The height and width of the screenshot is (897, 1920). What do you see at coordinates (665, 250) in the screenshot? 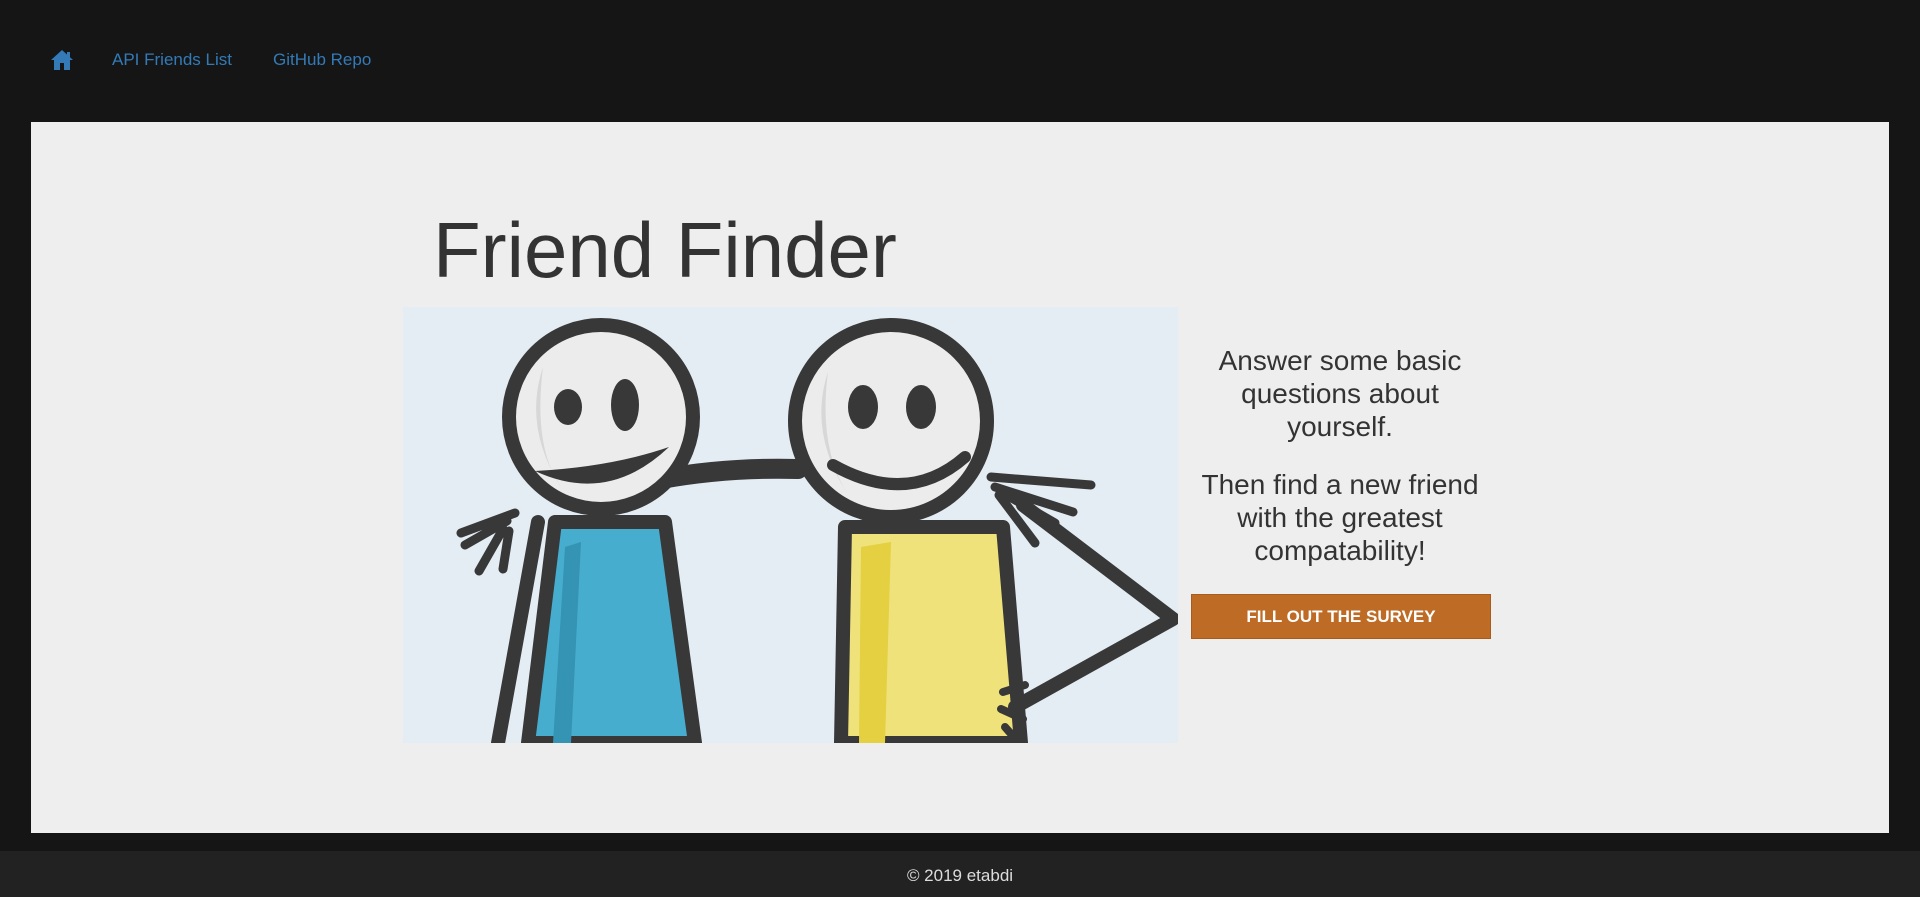
I see `page-title: Friend Finder` at bounding box center [665, 250].